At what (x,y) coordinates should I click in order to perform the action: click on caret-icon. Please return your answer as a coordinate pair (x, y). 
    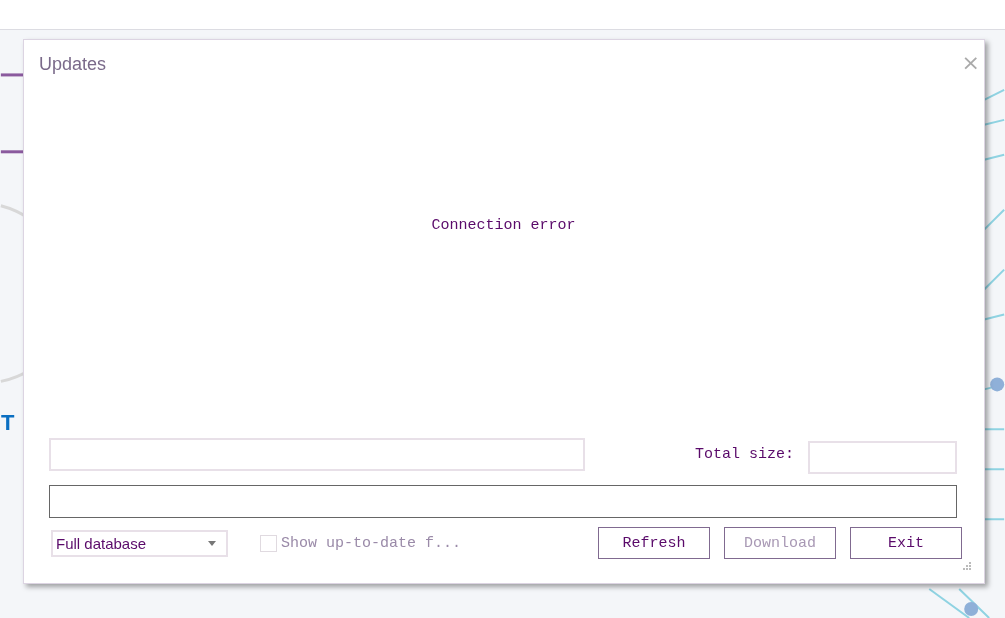
    Looking at the image, I should click on (212, 543).